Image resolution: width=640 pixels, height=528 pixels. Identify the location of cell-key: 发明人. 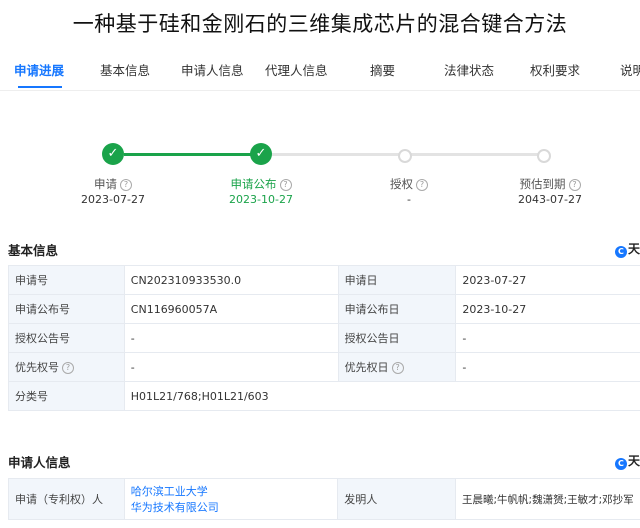
(396, 499).